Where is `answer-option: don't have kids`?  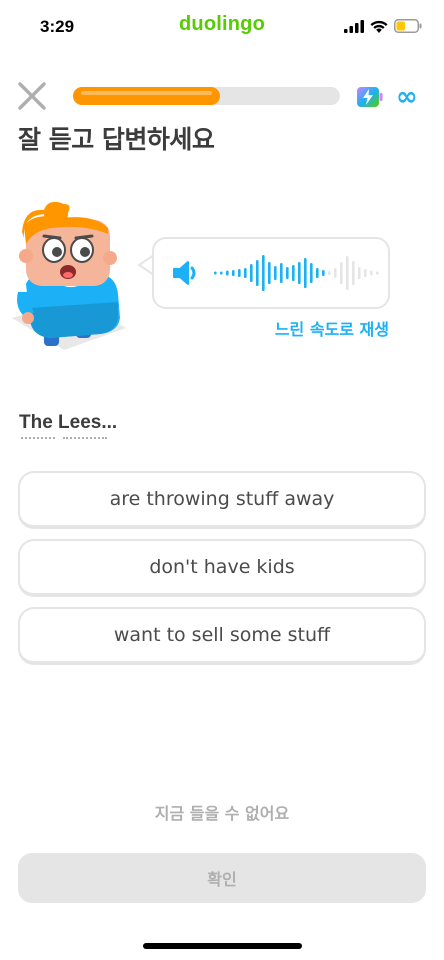
answer-option: don't have kids is located at coordinates (222, 568).